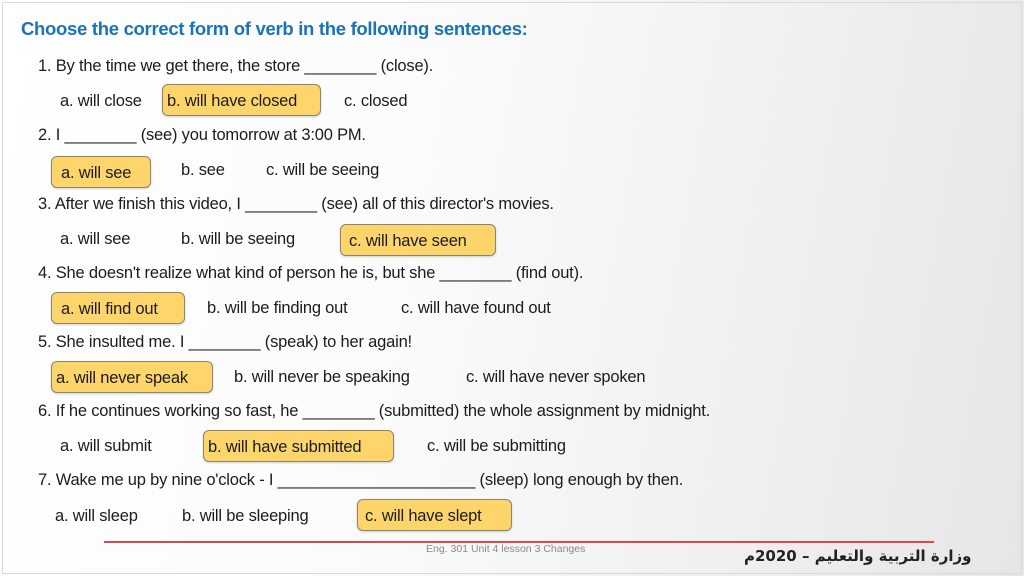  What do you see at coordinates (506, 549) in the screenshot?
I see `course-note: Eng. 301 Unit 4 lesson 3 Changes` at bounding box center [506, 549].